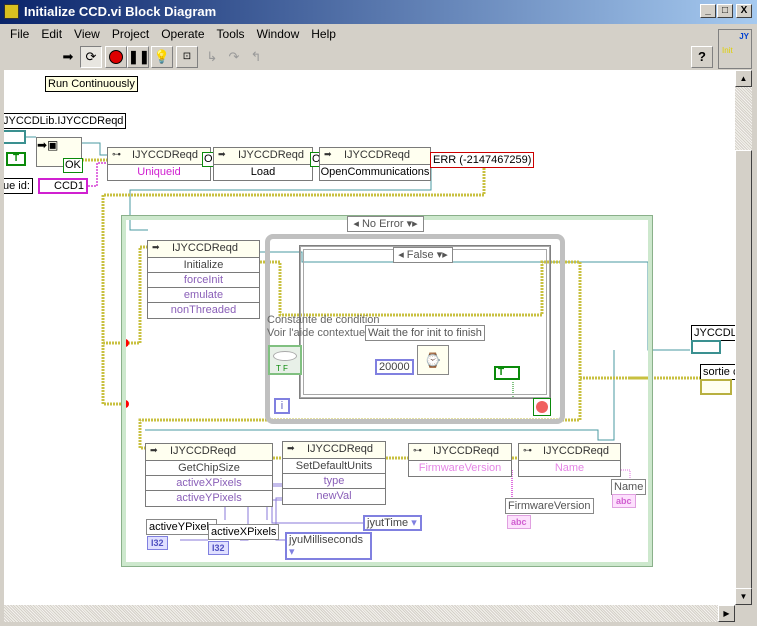 The height and width of the screenshot is (626, 757). I want to click on firmwareversion-property-node: ⊶ IJYCCDReqd FirmwareVersion, so click(460, 460).